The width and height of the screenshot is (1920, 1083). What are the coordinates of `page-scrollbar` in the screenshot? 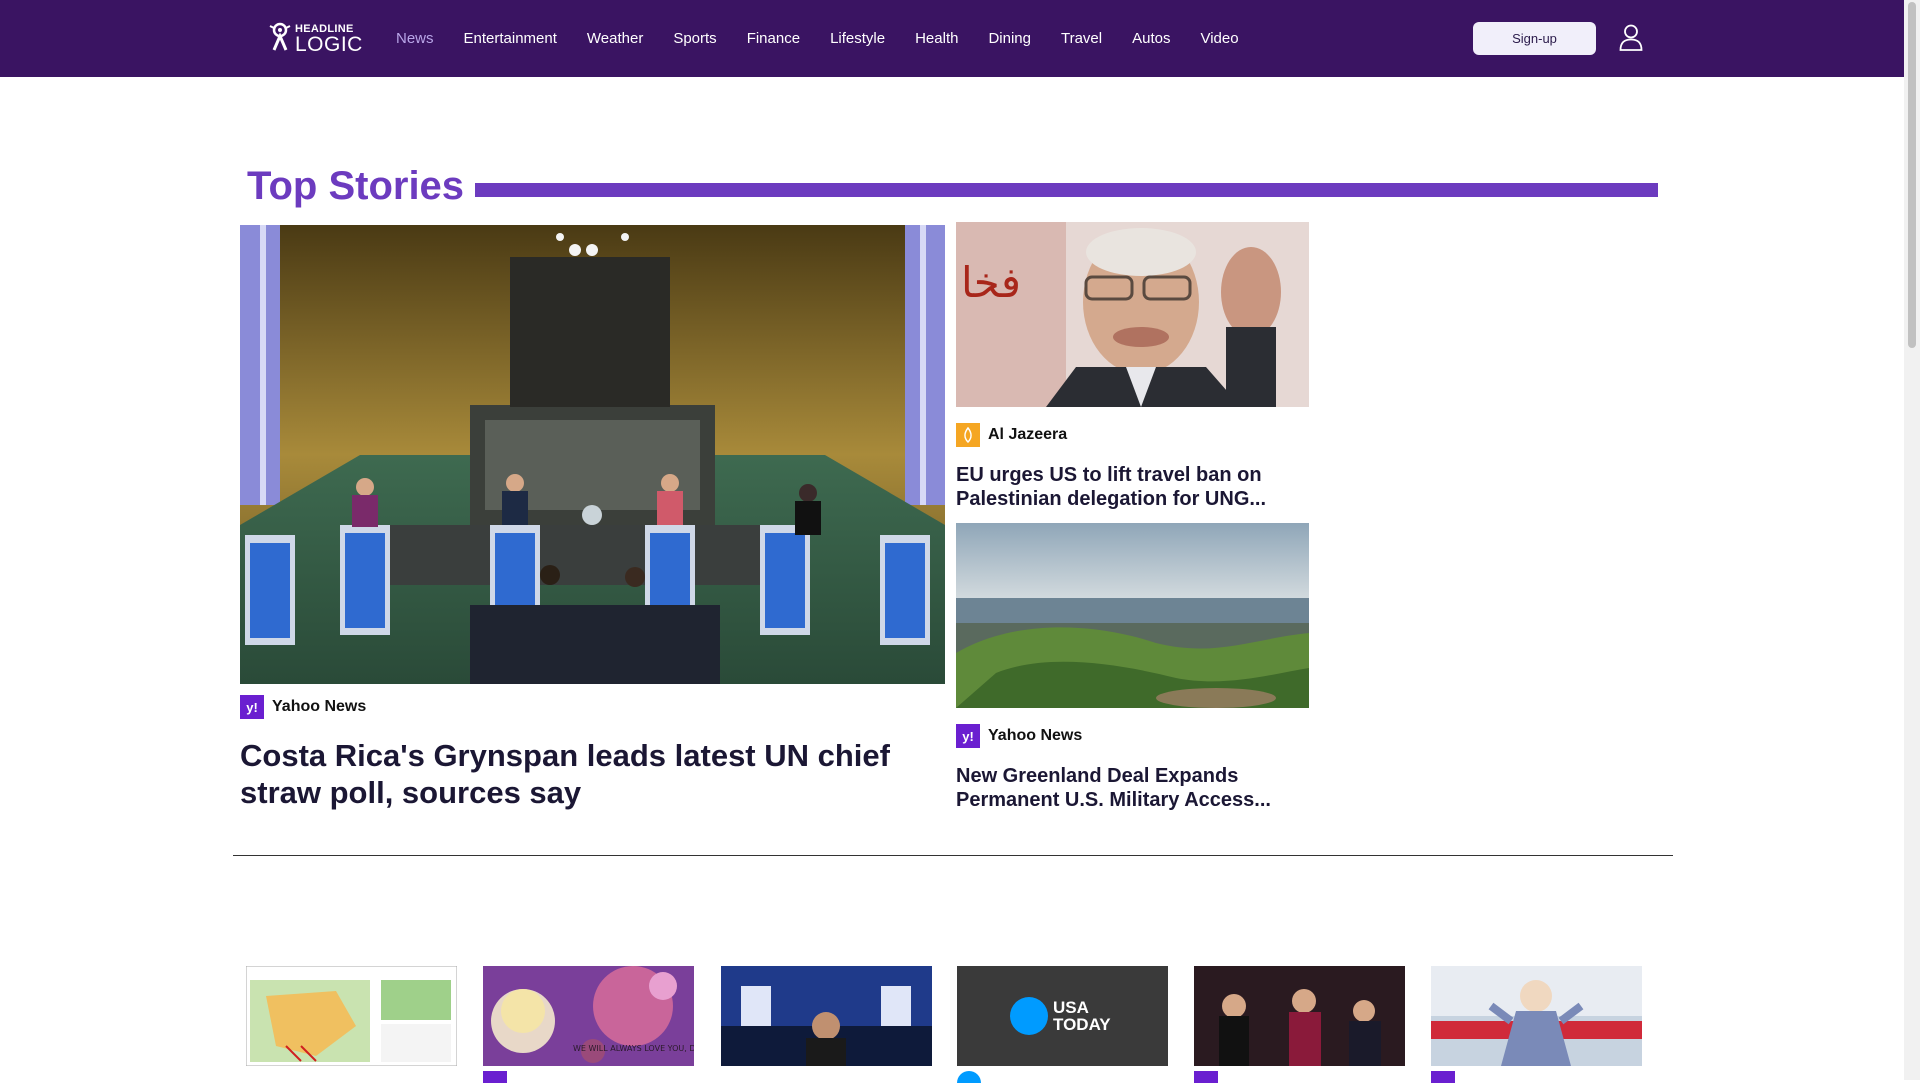 It's located at (1912, 540).